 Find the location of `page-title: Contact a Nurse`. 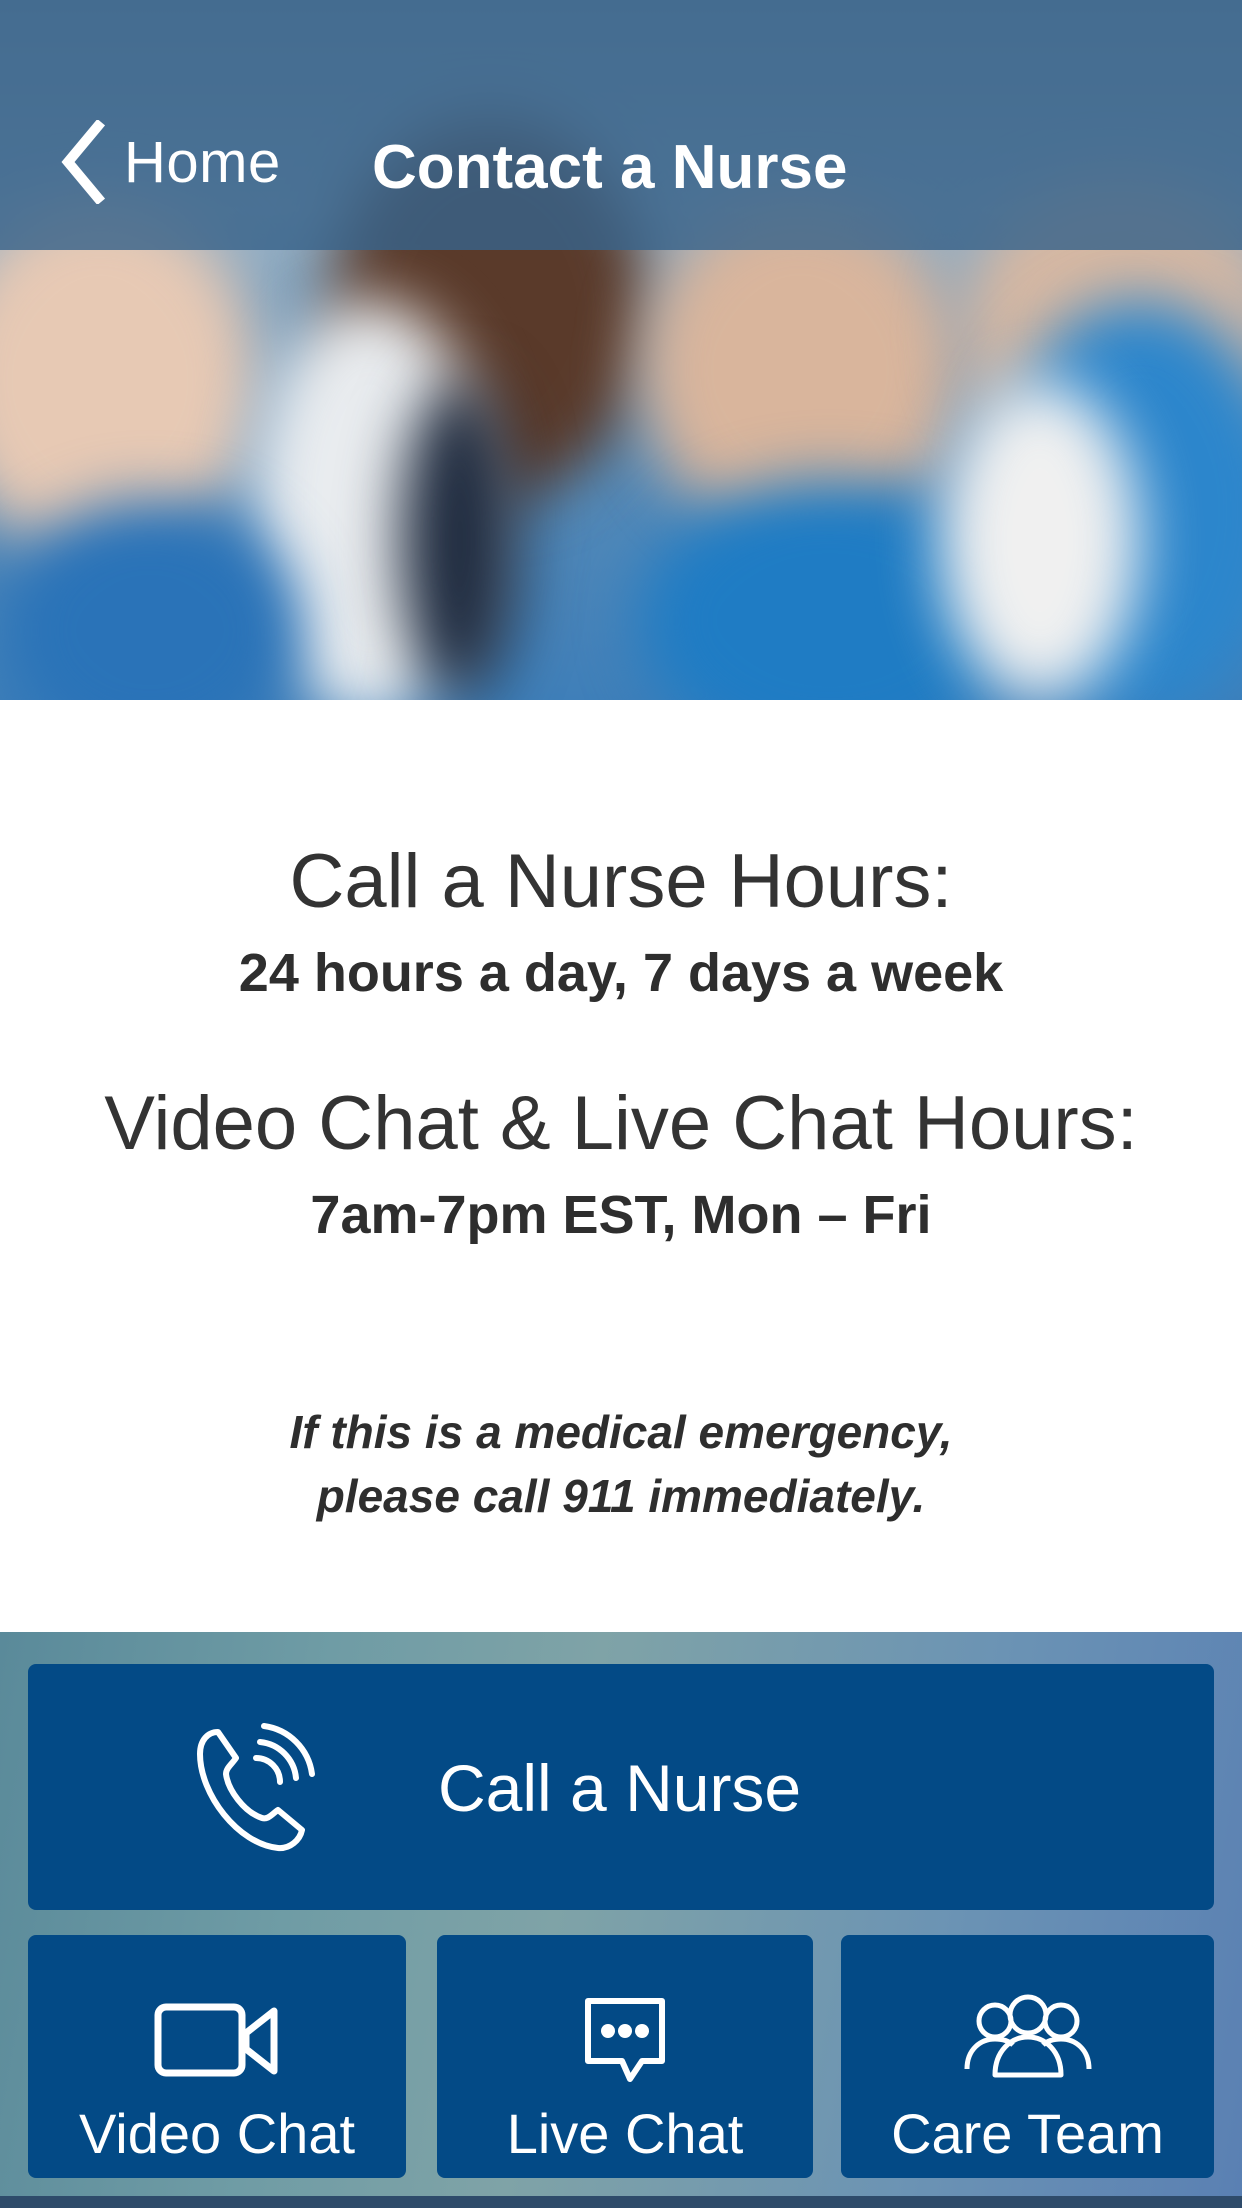

page-title: Contact a Nurse is located at coordinates (610, 167).